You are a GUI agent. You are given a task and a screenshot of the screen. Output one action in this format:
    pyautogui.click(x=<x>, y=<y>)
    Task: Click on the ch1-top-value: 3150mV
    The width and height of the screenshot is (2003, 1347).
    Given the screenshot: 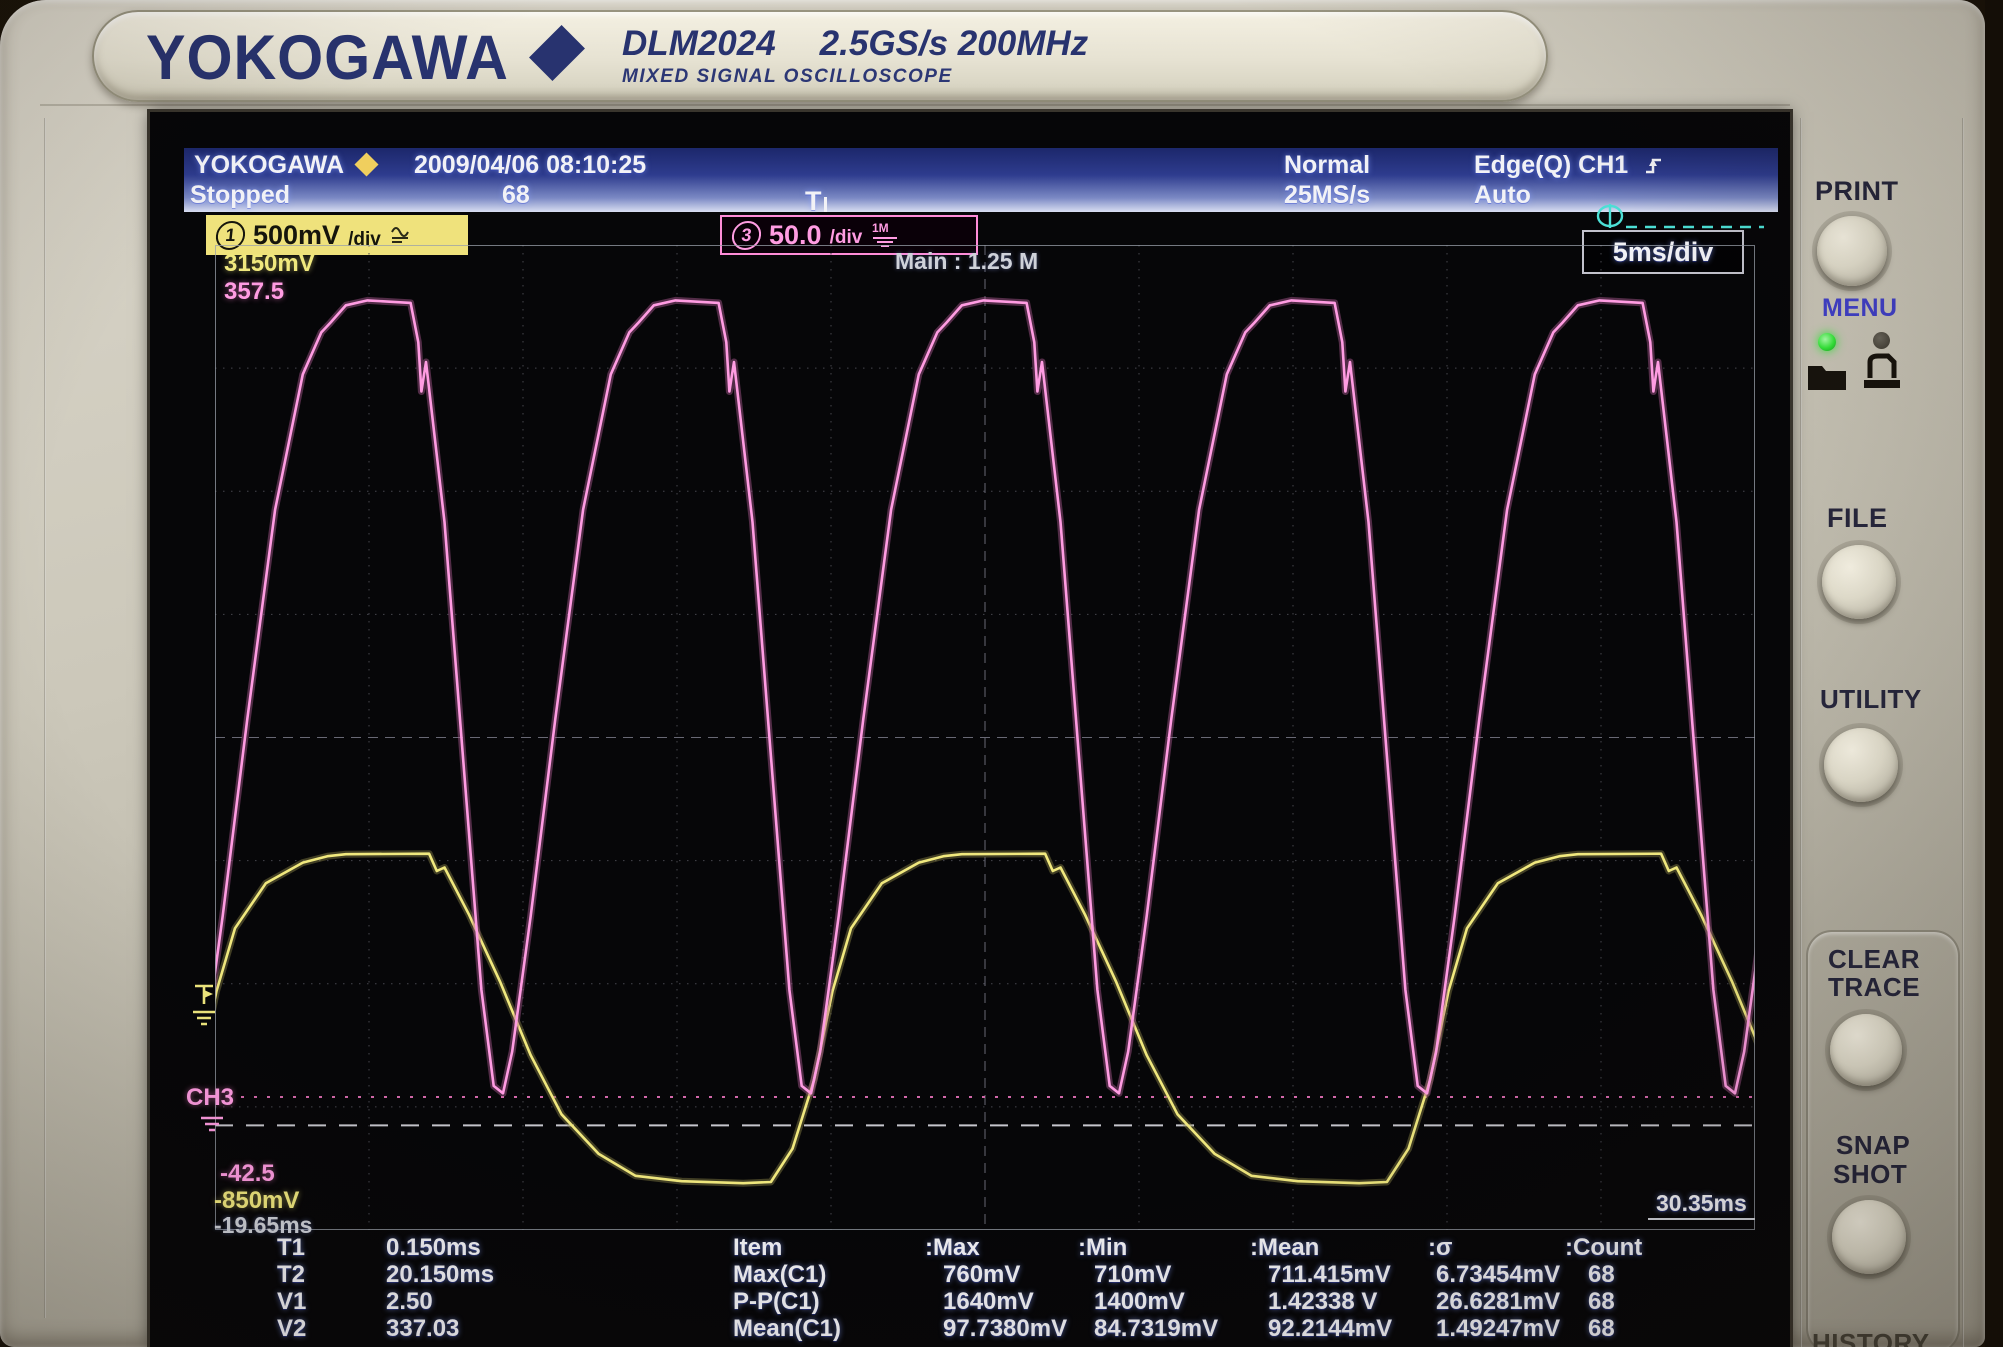 What is the action you would take?
    pyautogui.click(x=269, y=263)
    